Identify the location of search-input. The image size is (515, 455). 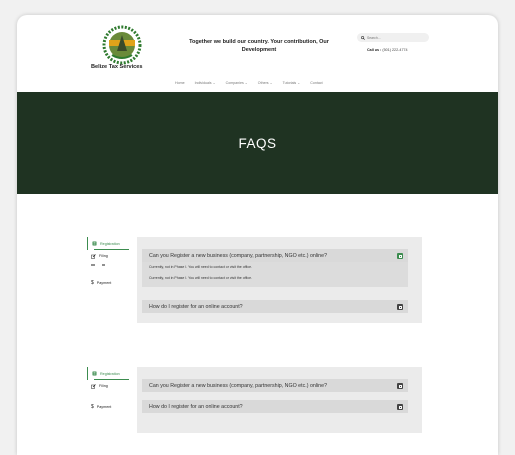
(394, 37).